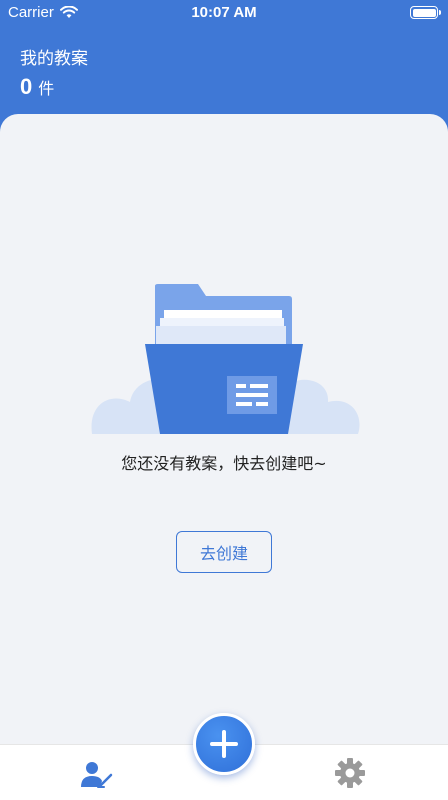  Describe the element at coordinates (224, 552) in the screenshot. I see `create-button: 去创建` at that location.